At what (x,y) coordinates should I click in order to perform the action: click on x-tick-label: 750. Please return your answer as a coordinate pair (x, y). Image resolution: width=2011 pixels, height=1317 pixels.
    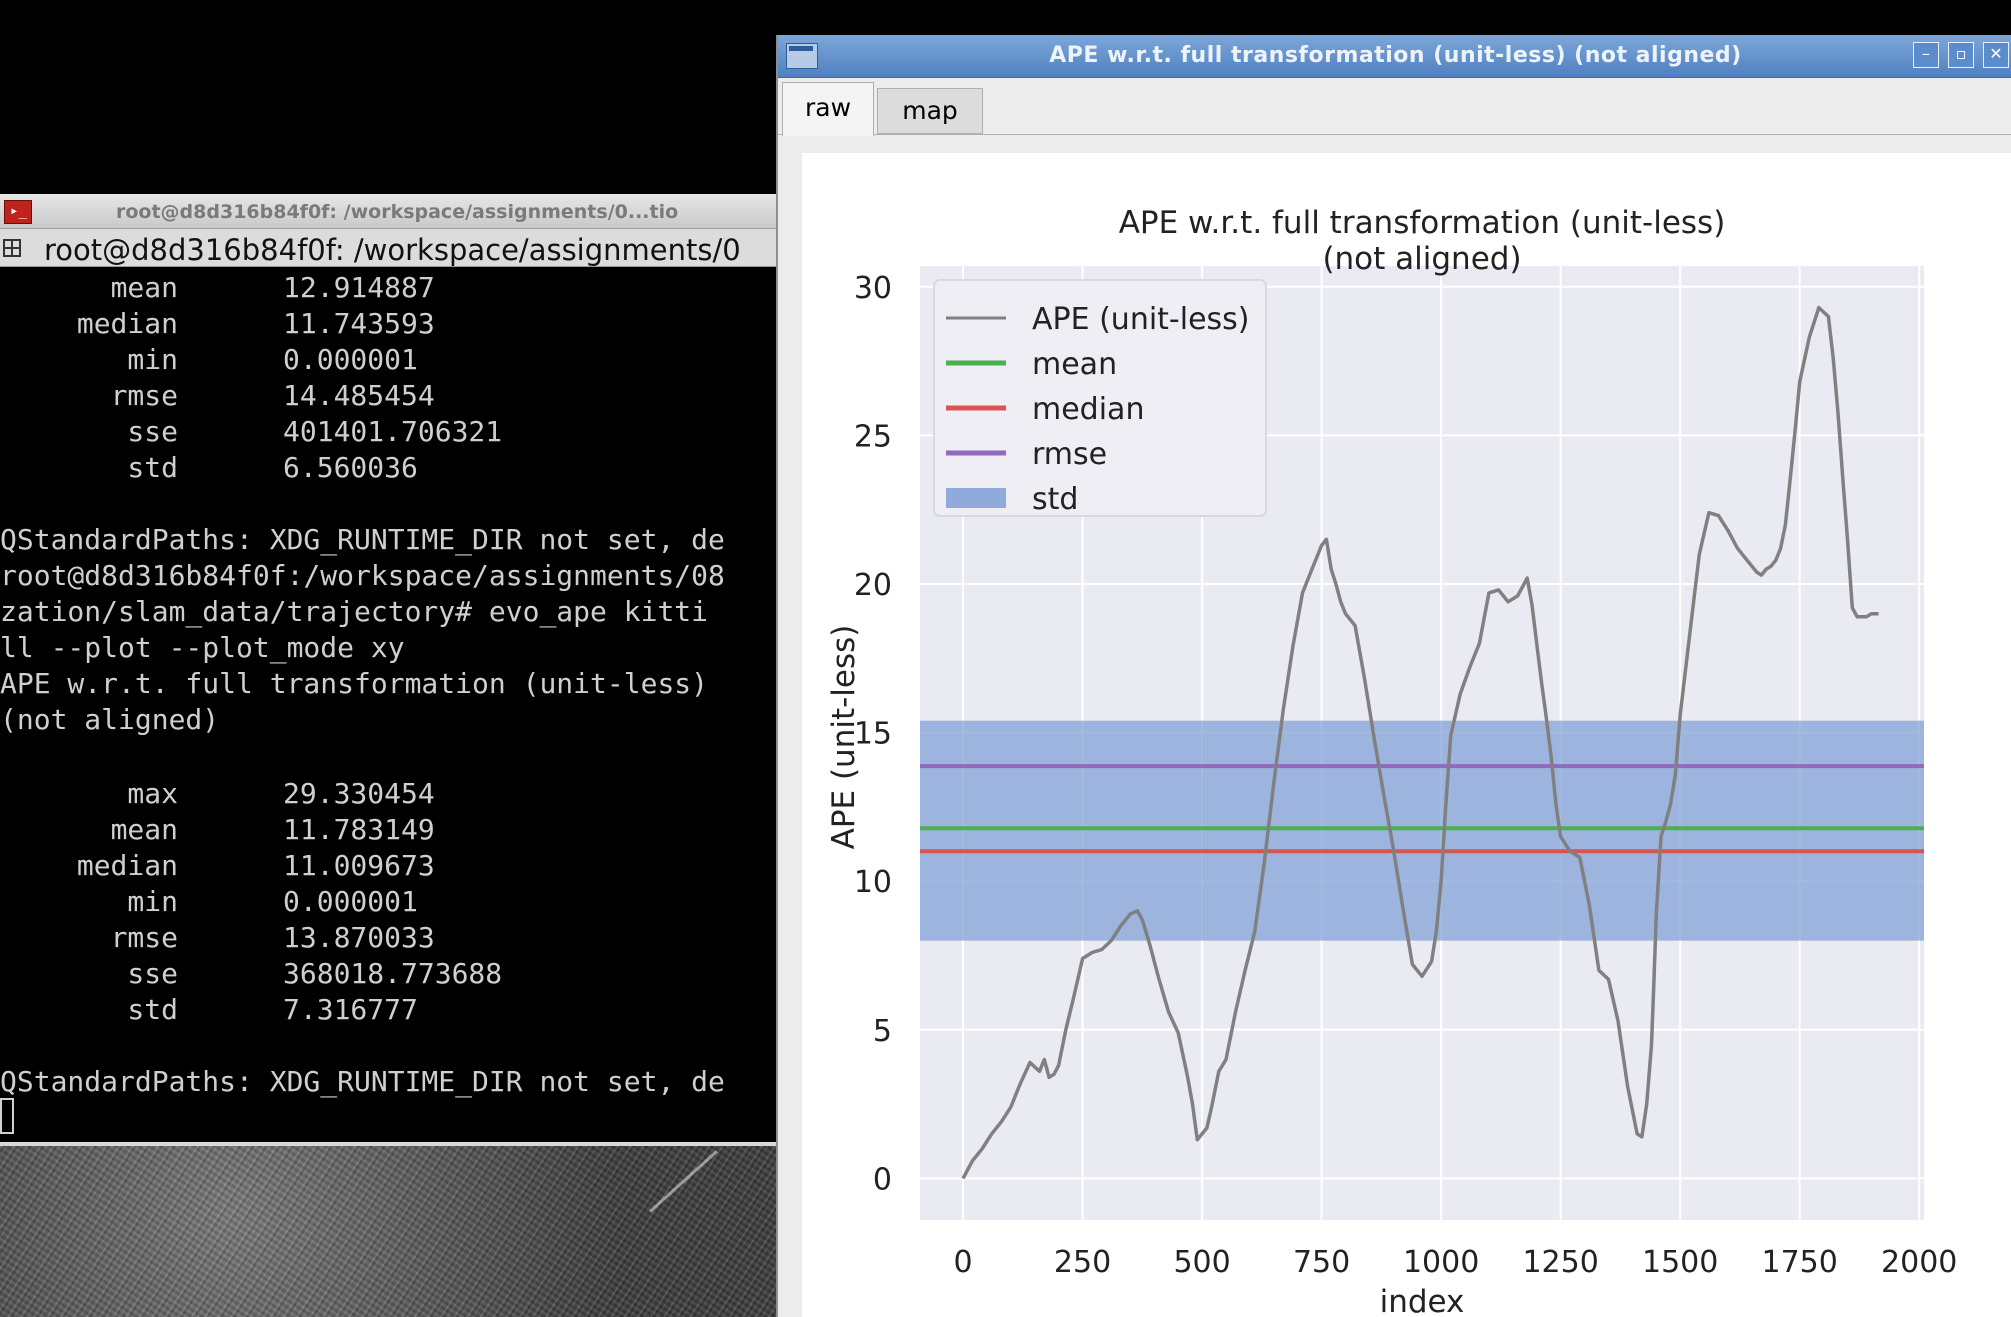
    Looking at the image, I should click on (1321, 1262).